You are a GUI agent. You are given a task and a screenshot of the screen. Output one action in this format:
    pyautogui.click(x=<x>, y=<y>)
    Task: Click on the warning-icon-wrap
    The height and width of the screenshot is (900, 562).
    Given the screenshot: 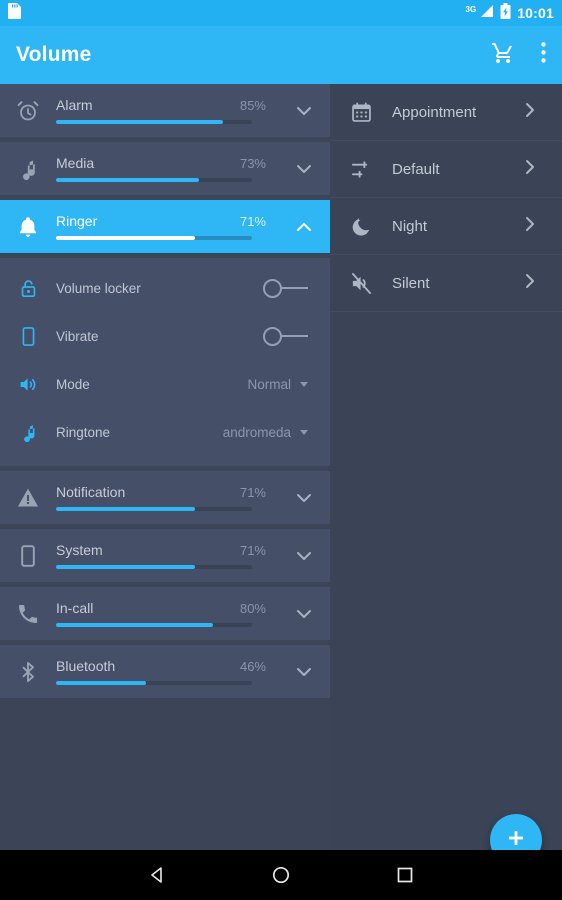 What is the action you would take?
    pyautogui.click(x=28, y=498)
    